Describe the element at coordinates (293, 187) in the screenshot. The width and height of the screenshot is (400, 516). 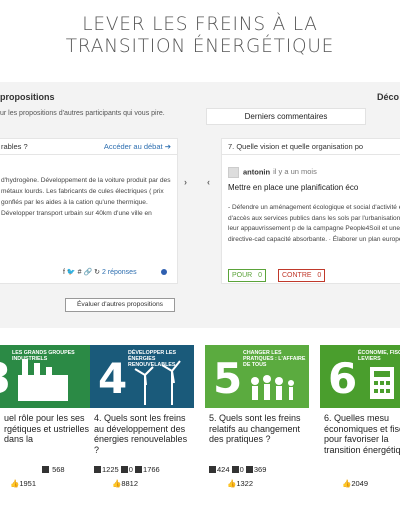
I see `proposition-title: Mettre en place une planification éco` at that location.